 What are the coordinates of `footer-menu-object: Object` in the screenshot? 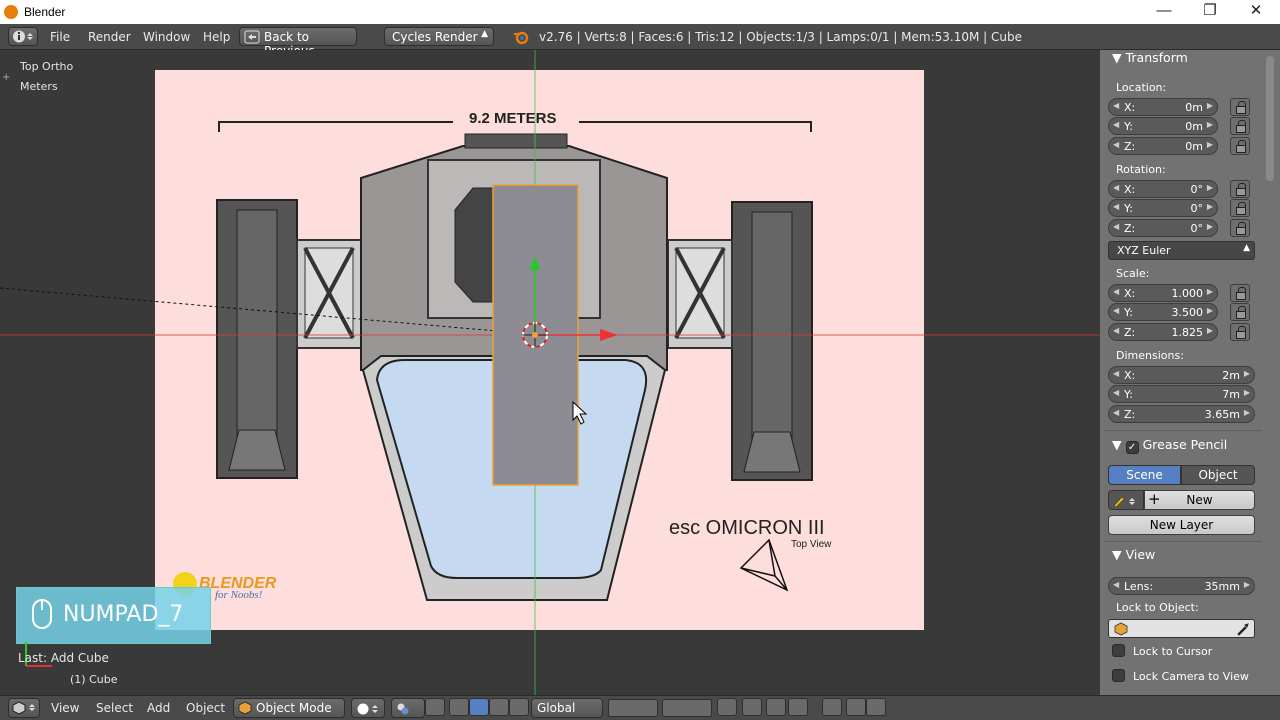 It's located at (205, 708).